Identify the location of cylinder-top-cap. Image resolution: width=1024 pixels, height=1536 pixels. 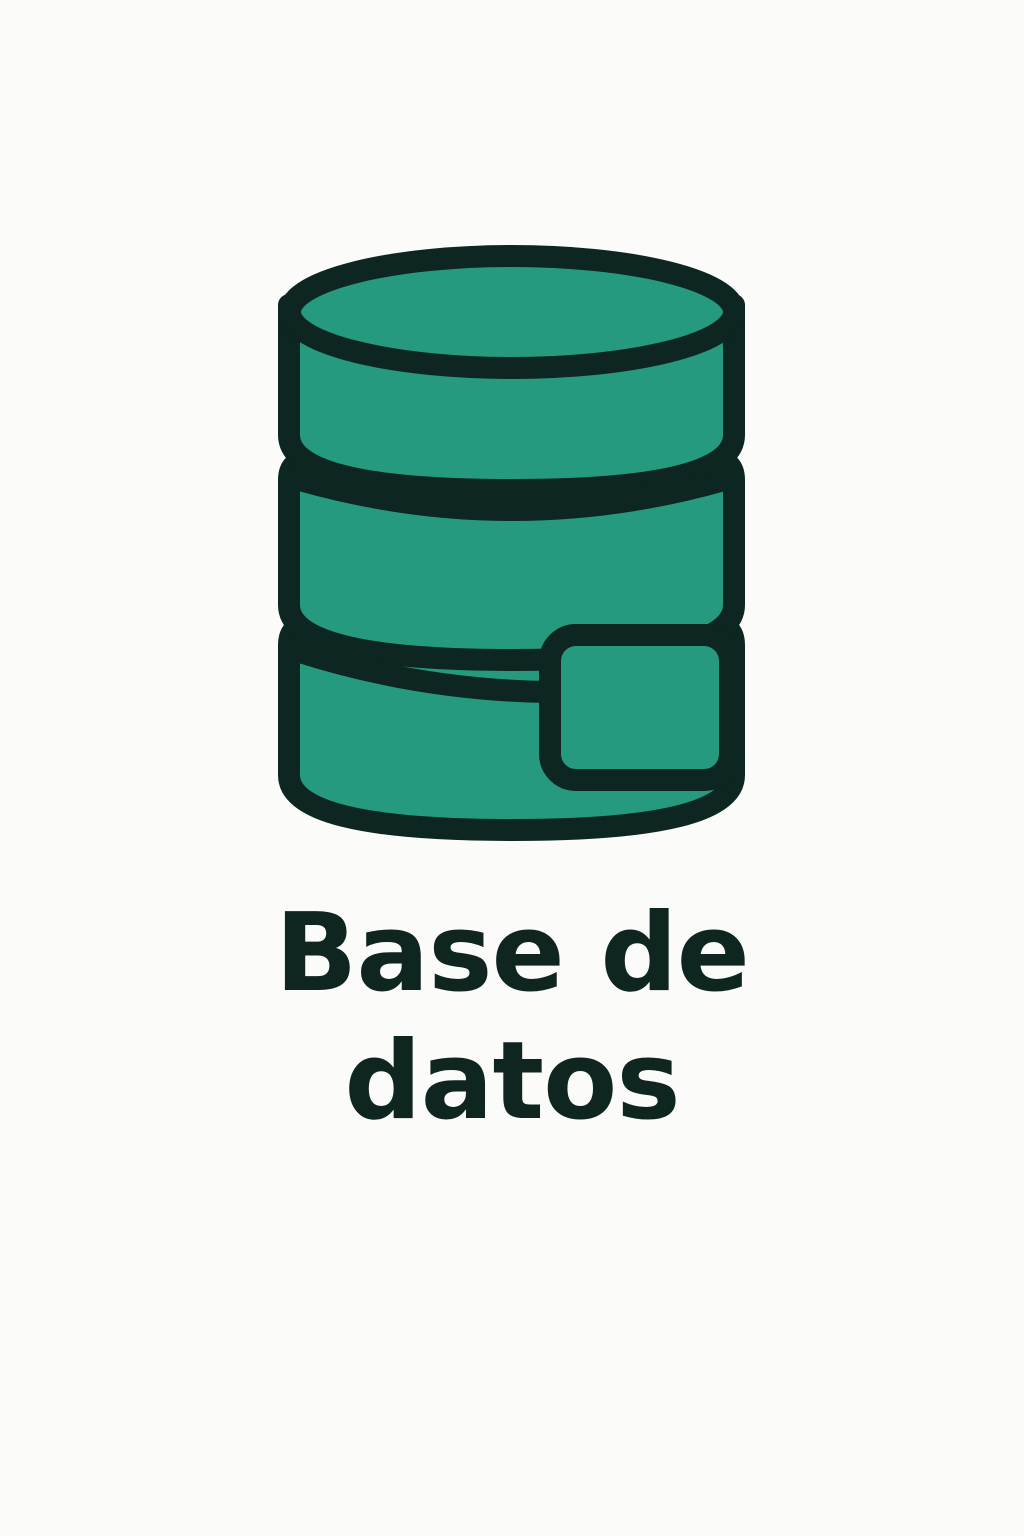
(512, 312).